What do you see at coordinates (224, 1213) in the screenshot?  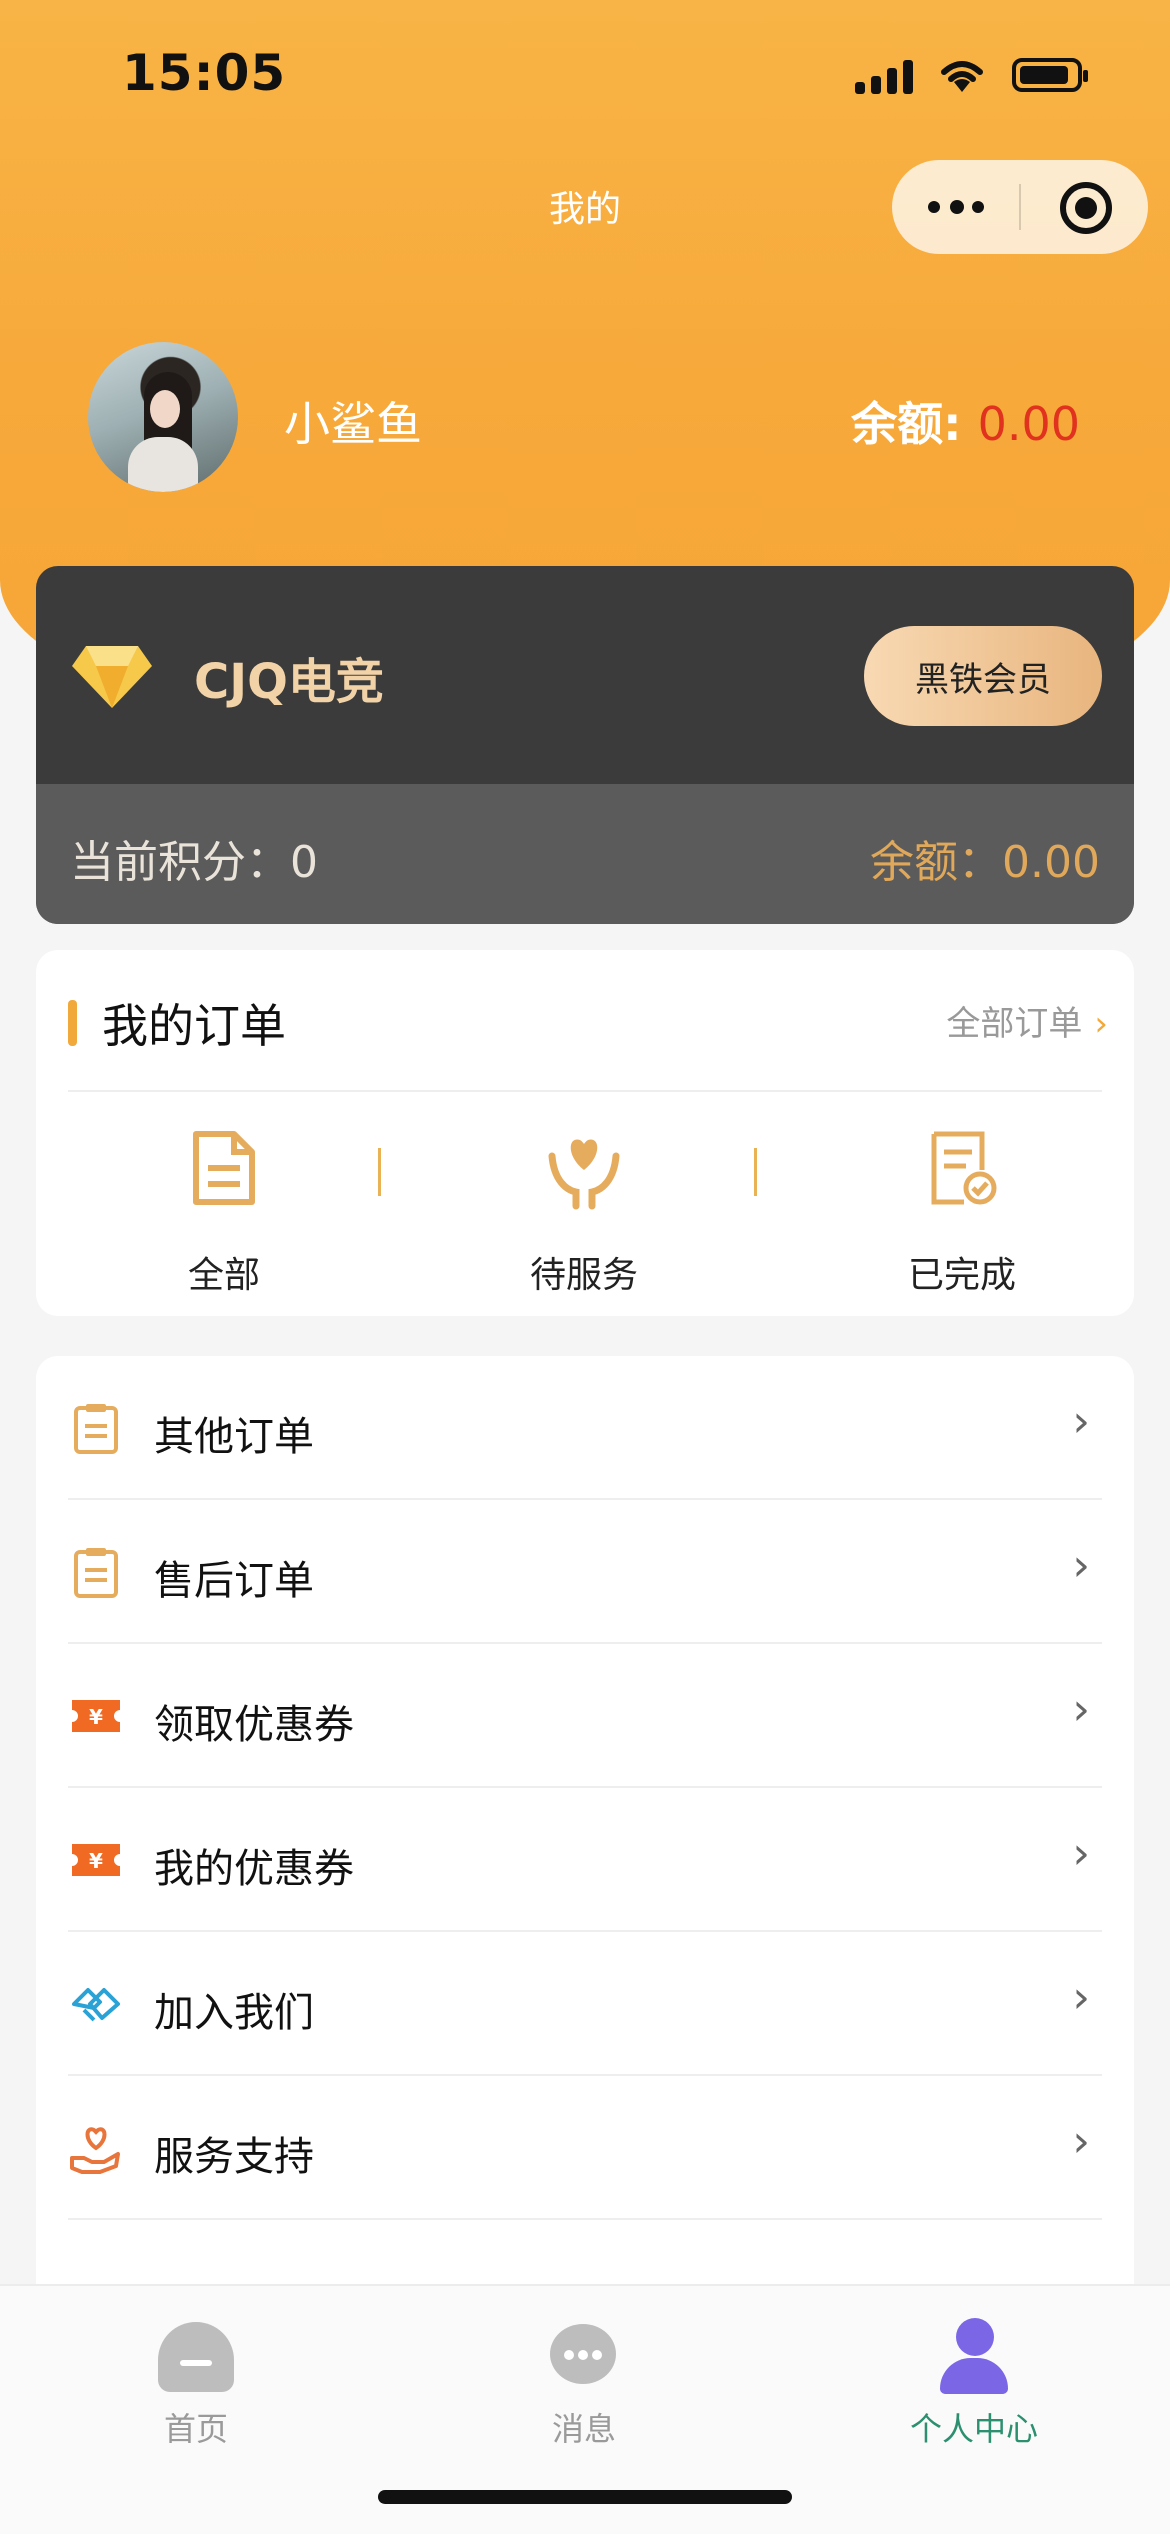 I see `order-status-all: 全部` at bounding box center [224, 1213].